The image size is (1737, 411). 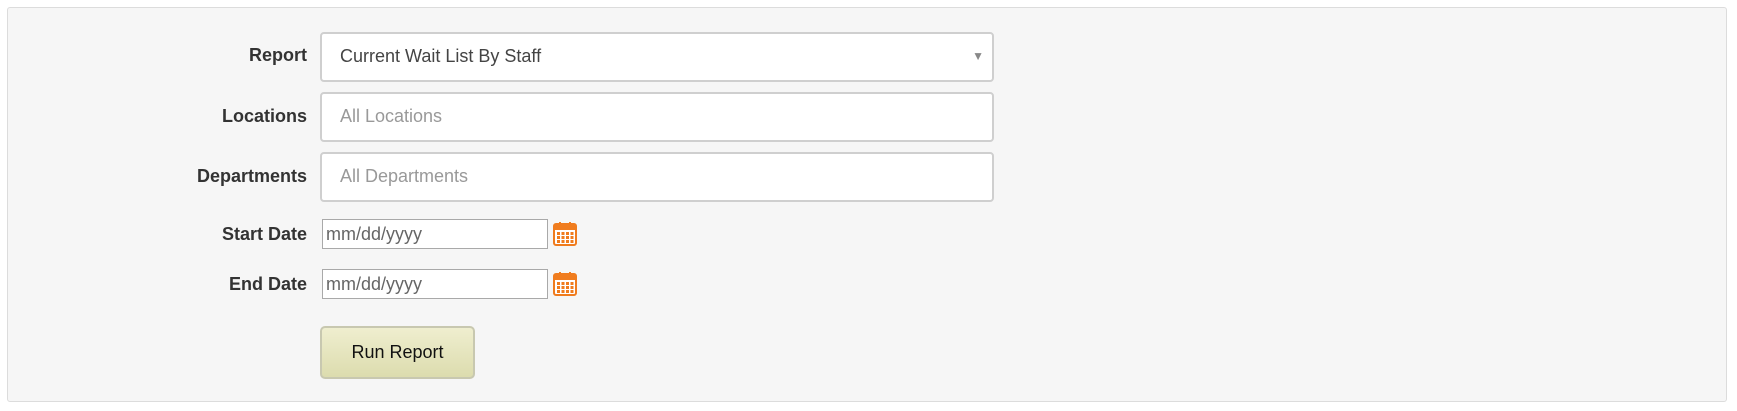 What do you see at coordinates (657, 177) in the screenshot?
I see `departments-select: All Departments` at bounding box center [657, 177].